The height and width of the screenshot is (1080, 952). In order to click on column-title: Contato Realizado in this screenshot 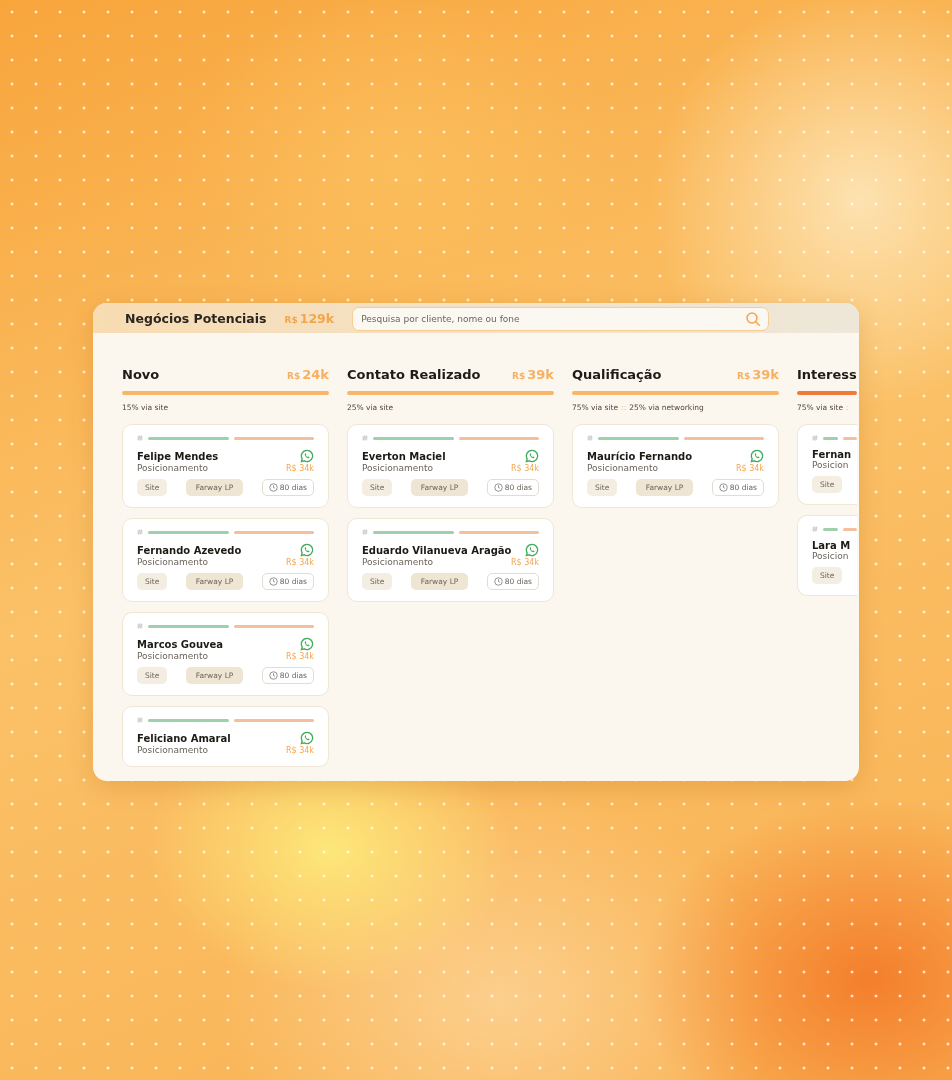, I will do `click(414, 374)`.